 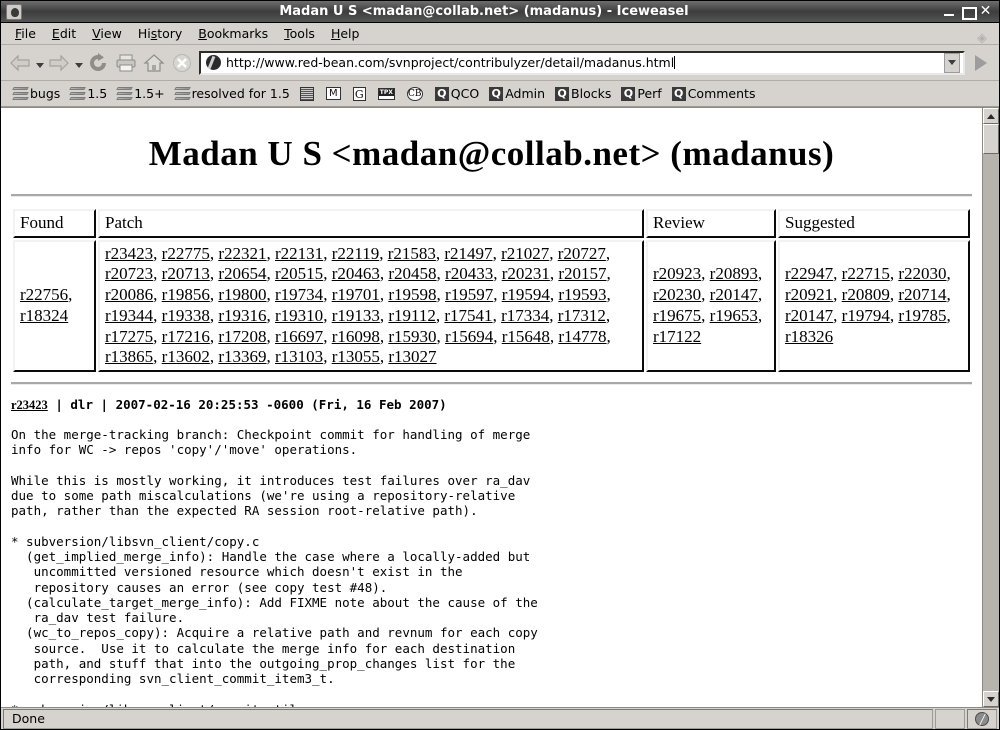 What do you see at coordinates (412, 336) in the screenshot?
I see `revision-link: r15930` at bounding box center [412, 336].